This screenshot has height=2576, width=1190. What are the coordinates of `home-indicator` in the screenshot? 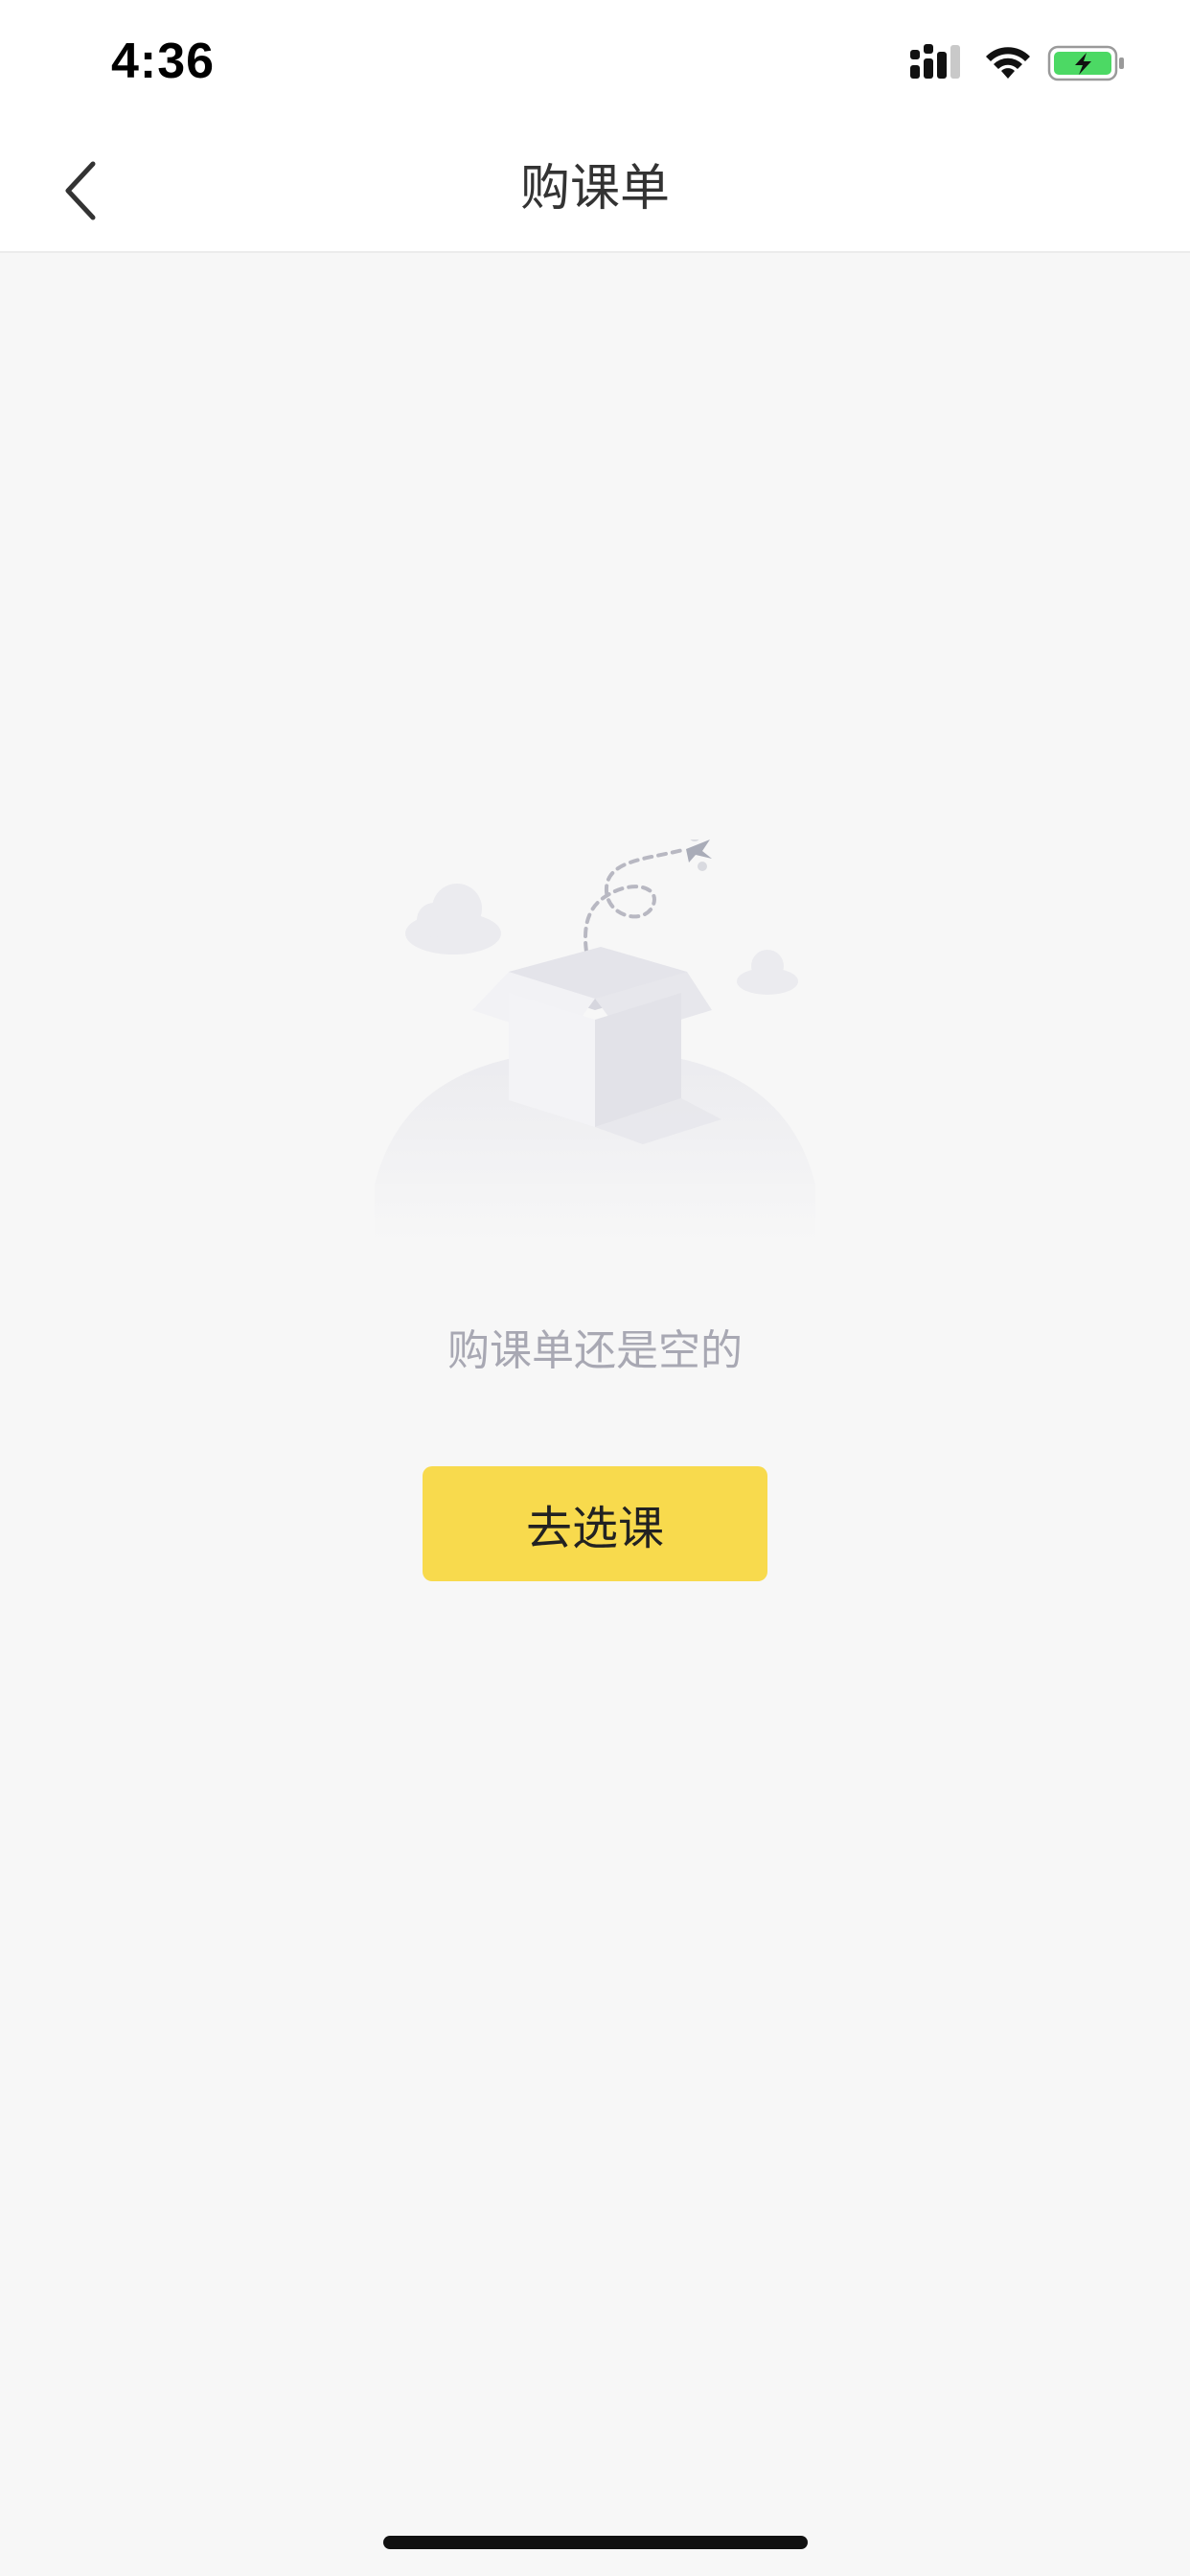 It's located at (595, 2542).